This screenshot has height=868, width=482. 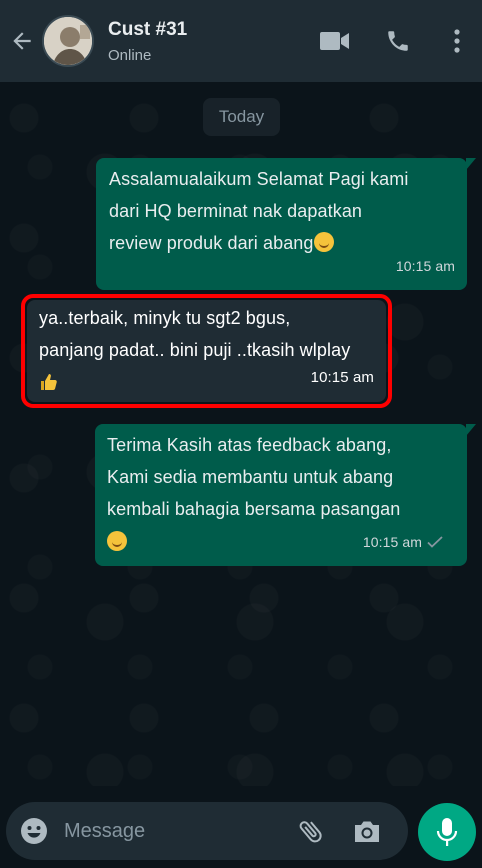 What do you see at coordinates (435, 542) in the screenshot?
I see `single-check-icon` at bounding box center [435, 542].